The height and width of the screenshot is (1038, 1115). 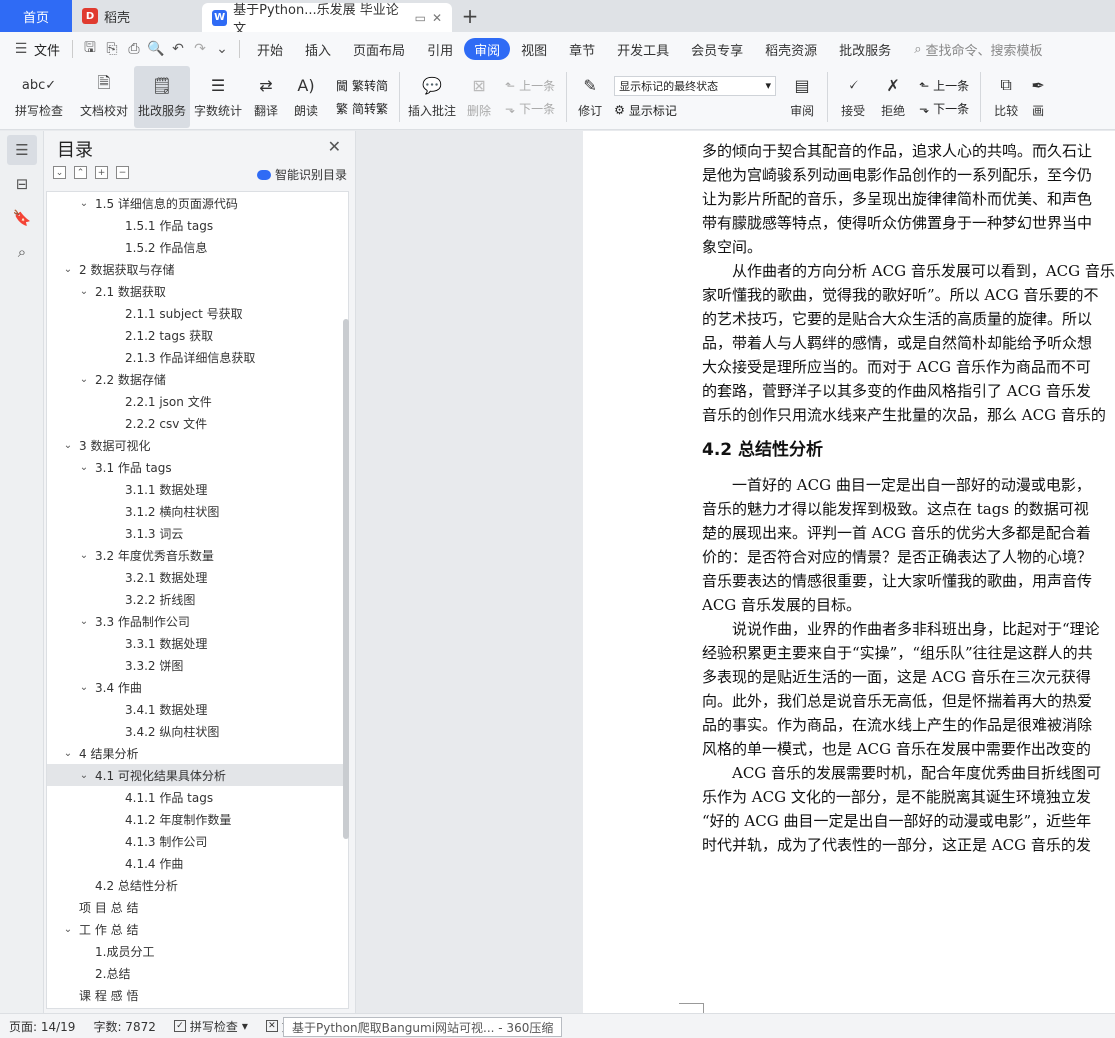 What do you see at coordinates (802, 97) in the screenshot?
I see `review-pane-button: ▤ 审阅` at bounding box center [802, 97].